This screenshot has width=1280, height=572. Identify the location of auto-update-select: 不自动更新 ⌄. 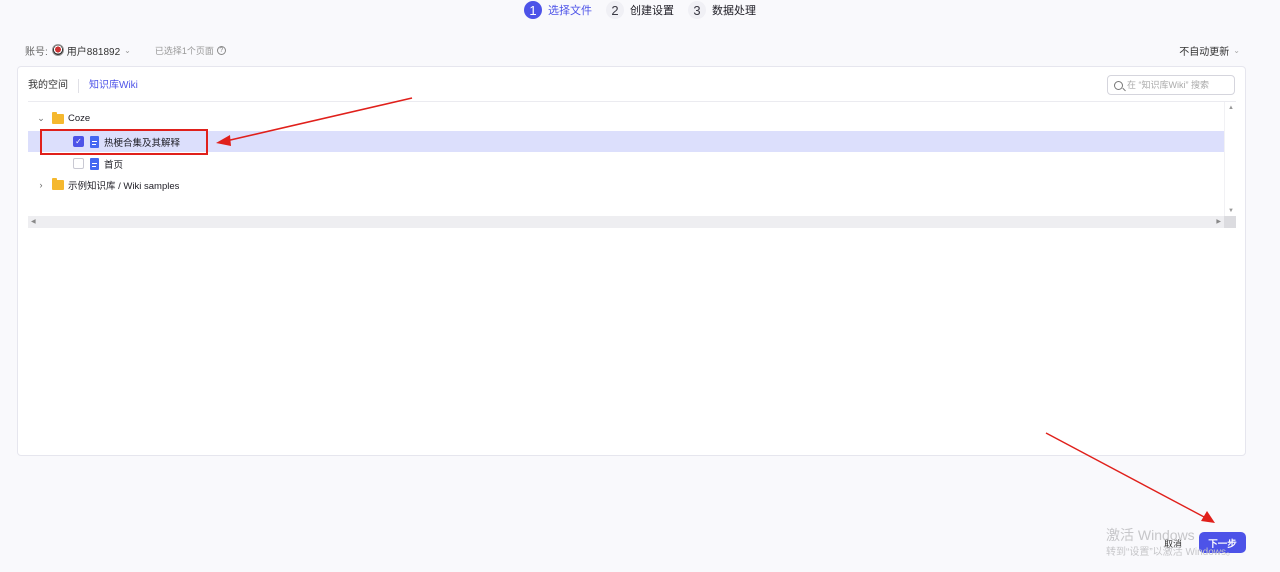
(1209, 50).